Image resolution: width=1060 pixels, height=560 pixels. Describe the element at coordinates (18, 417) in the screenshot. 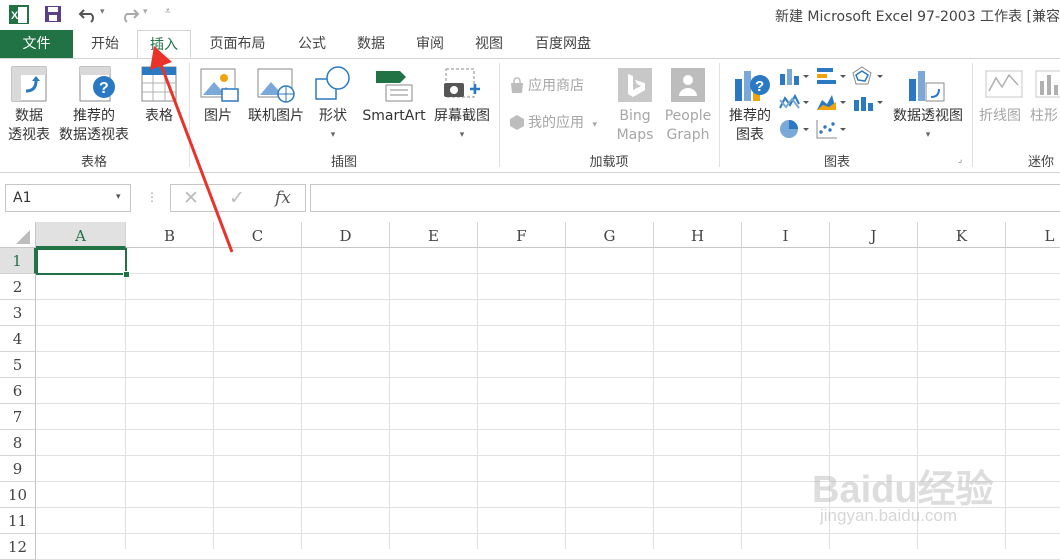

I see `row-header-7: 7` at that location.